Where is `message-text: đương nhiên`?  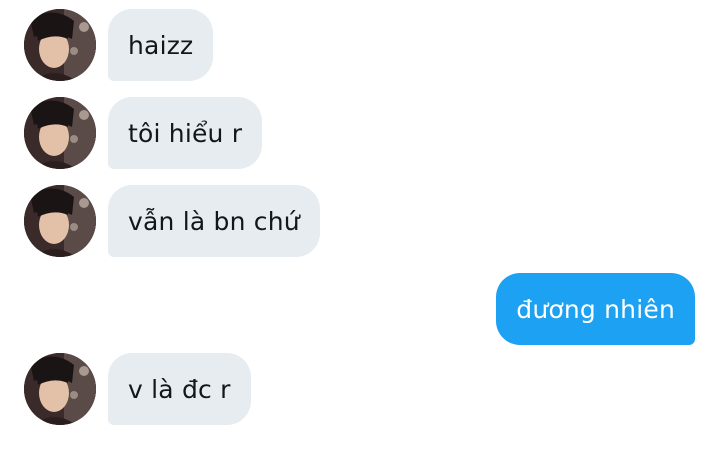
message-text: đương nhiên is located at coordinates (595, 309).